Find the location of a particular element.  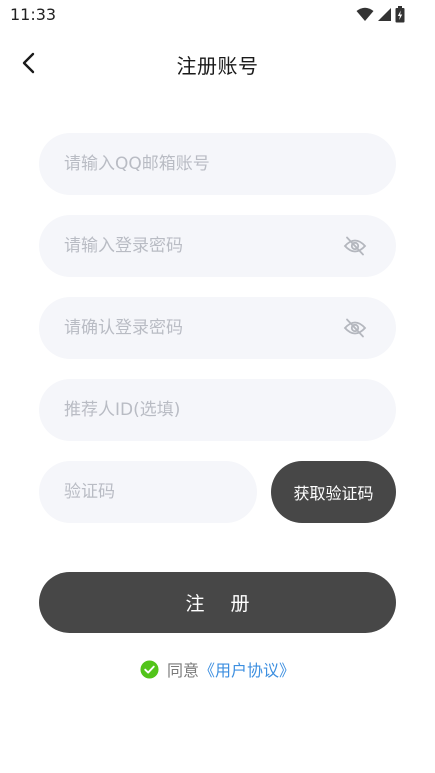

password-field-container is located at coordinates (217, 246).